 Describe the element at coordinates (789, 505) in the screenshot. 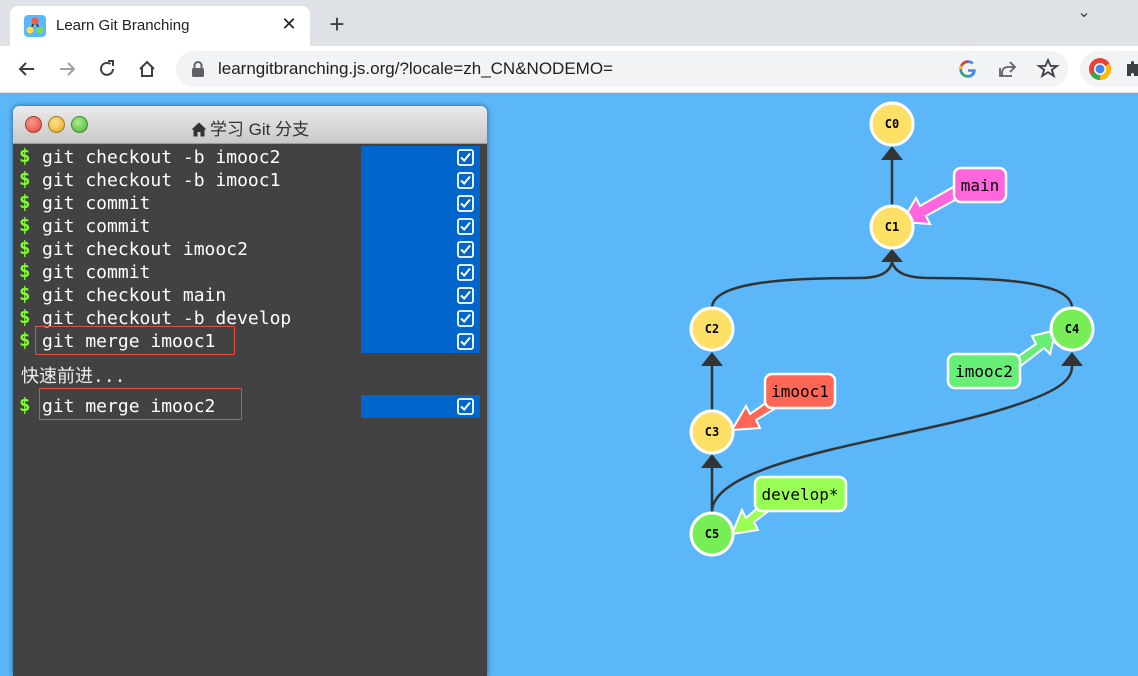

I see `branch-develop: develop*` at that location.